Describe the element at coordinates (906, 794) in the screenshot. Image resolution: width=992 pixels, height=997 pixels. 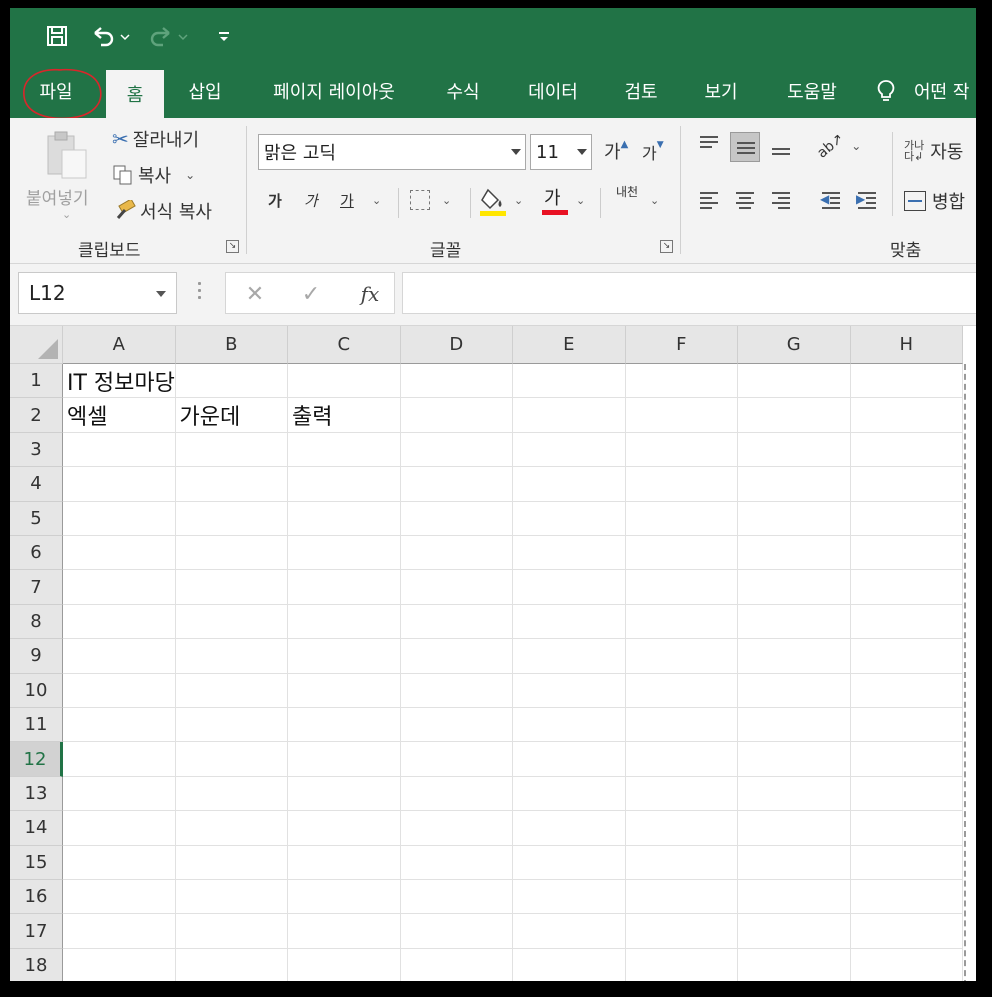
I see `cell-h13` at that location.